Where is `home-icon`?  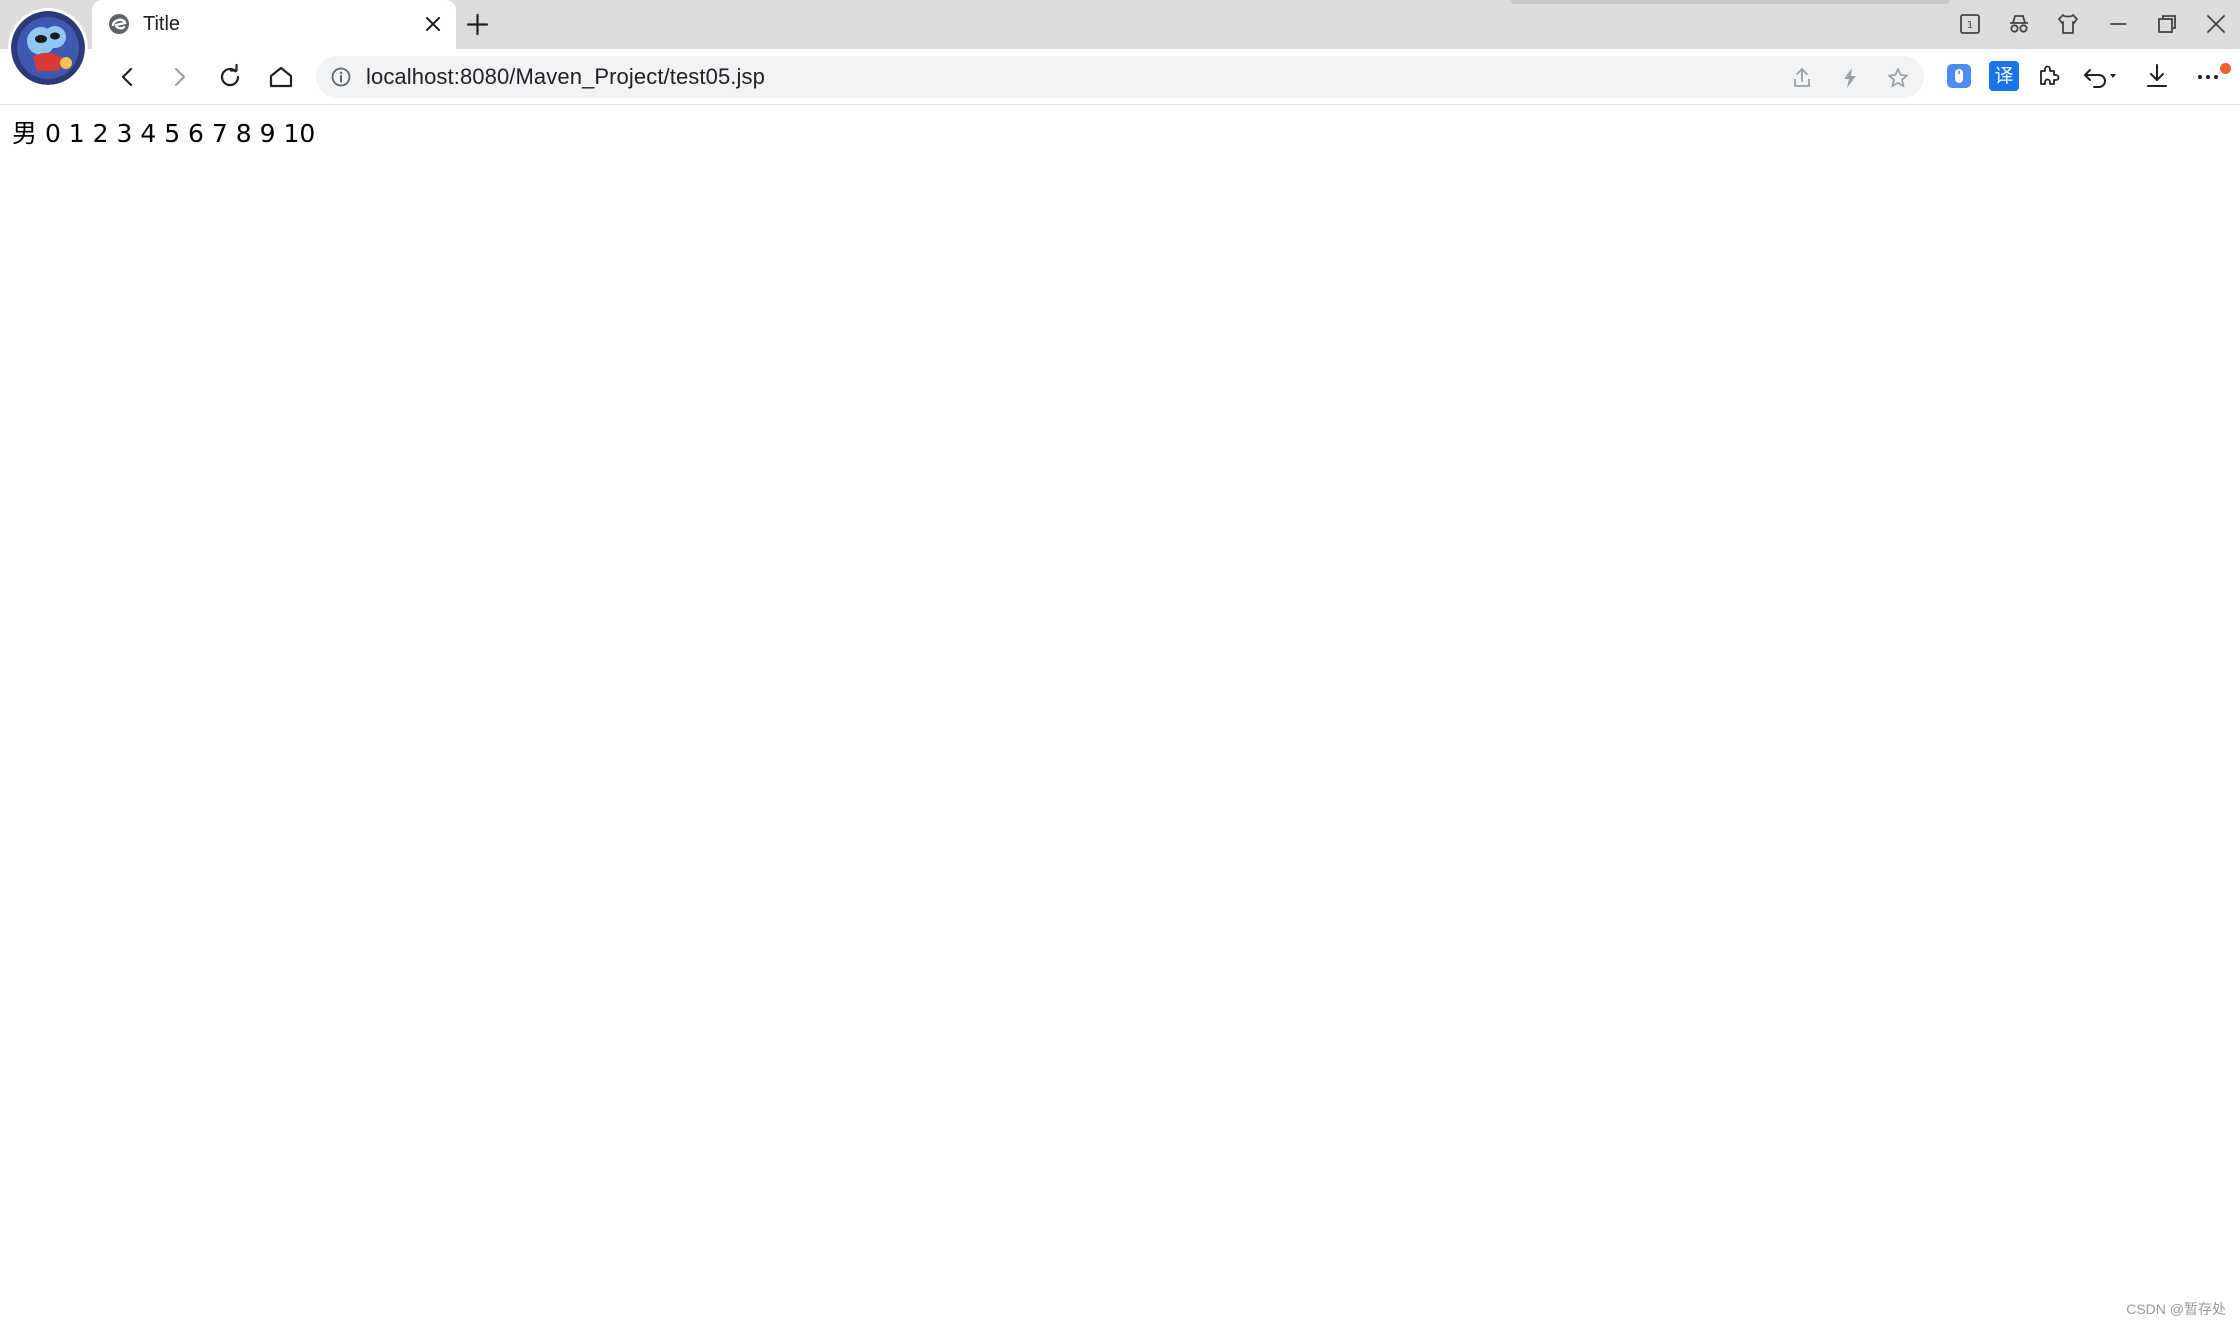
home-icon is located at coordinates (281, 77).